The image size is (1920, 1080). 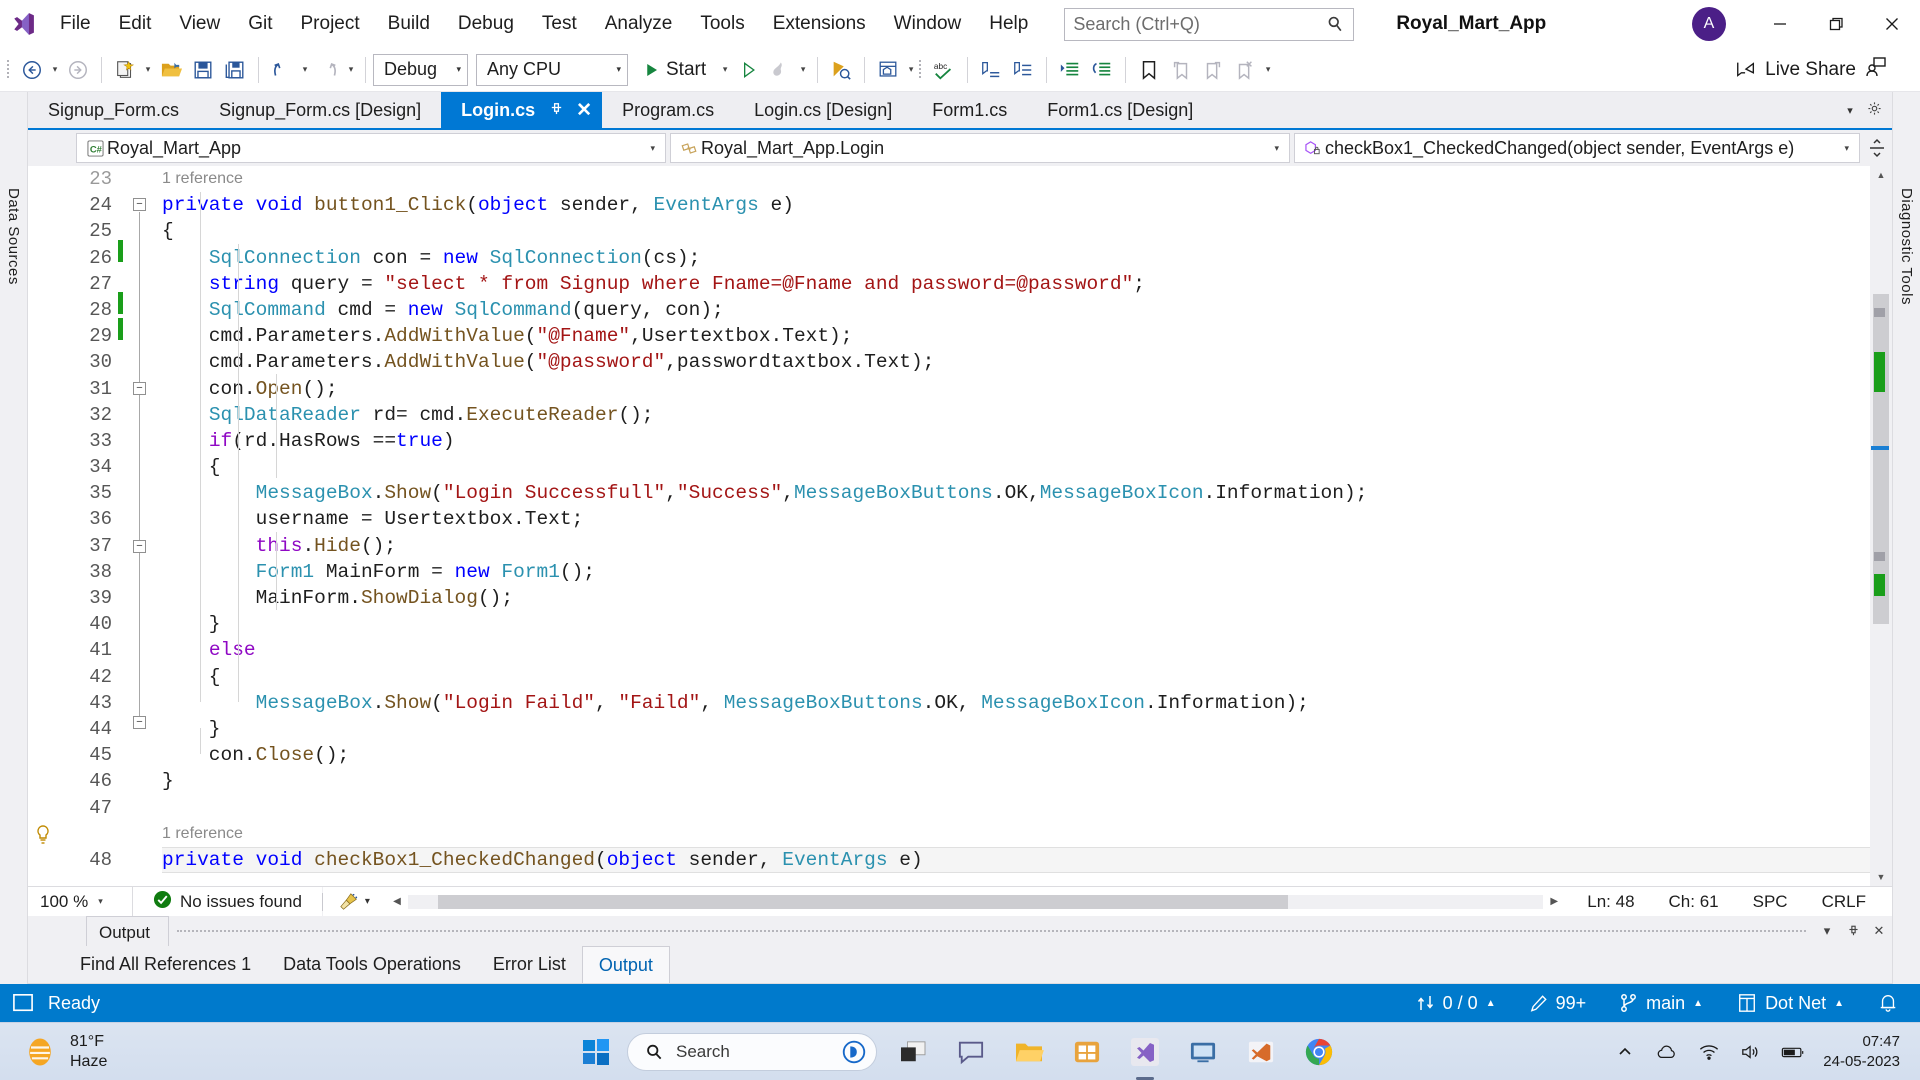 I want to click on taskbar-app-file-explorer, so click(x=1029, y=1052).